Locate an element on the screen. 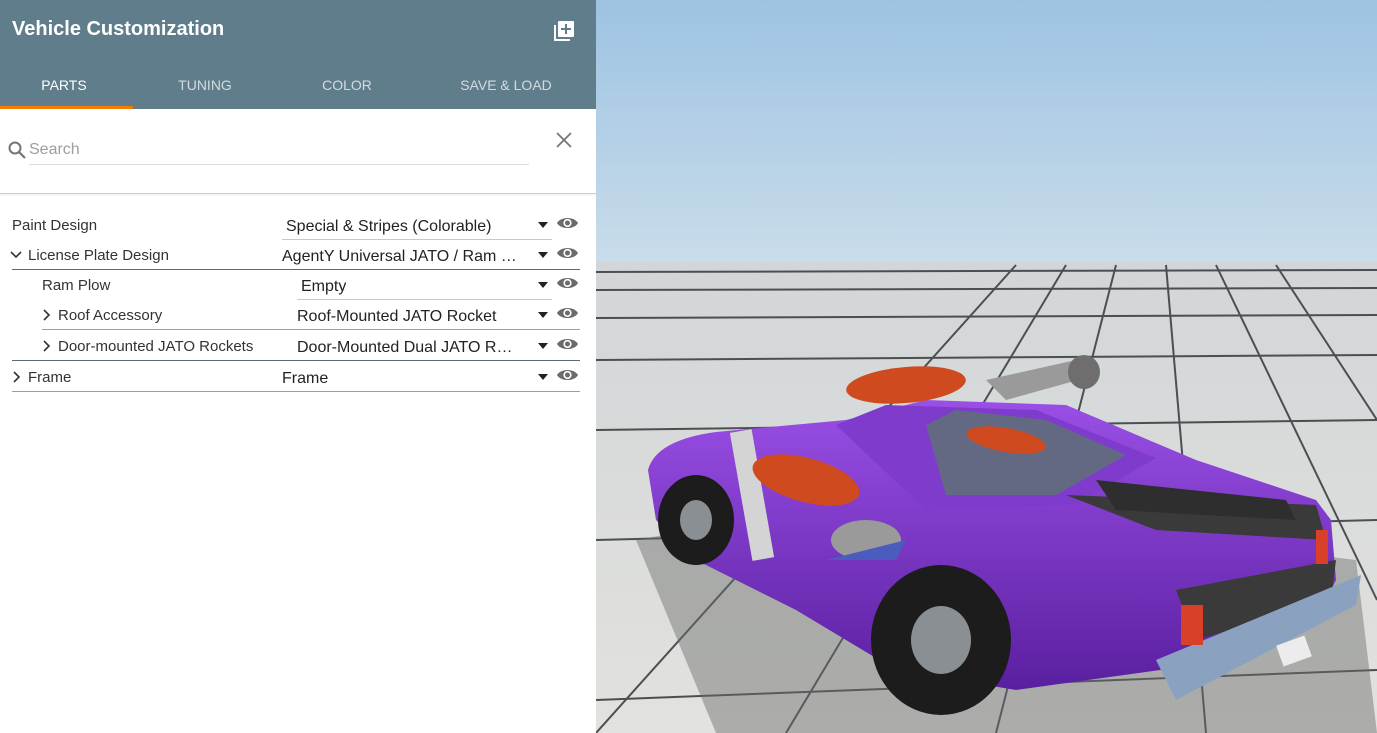  part-select-roof-accessory: Roof-Mounted JATO Rocket is located at coordinates (422, 315).